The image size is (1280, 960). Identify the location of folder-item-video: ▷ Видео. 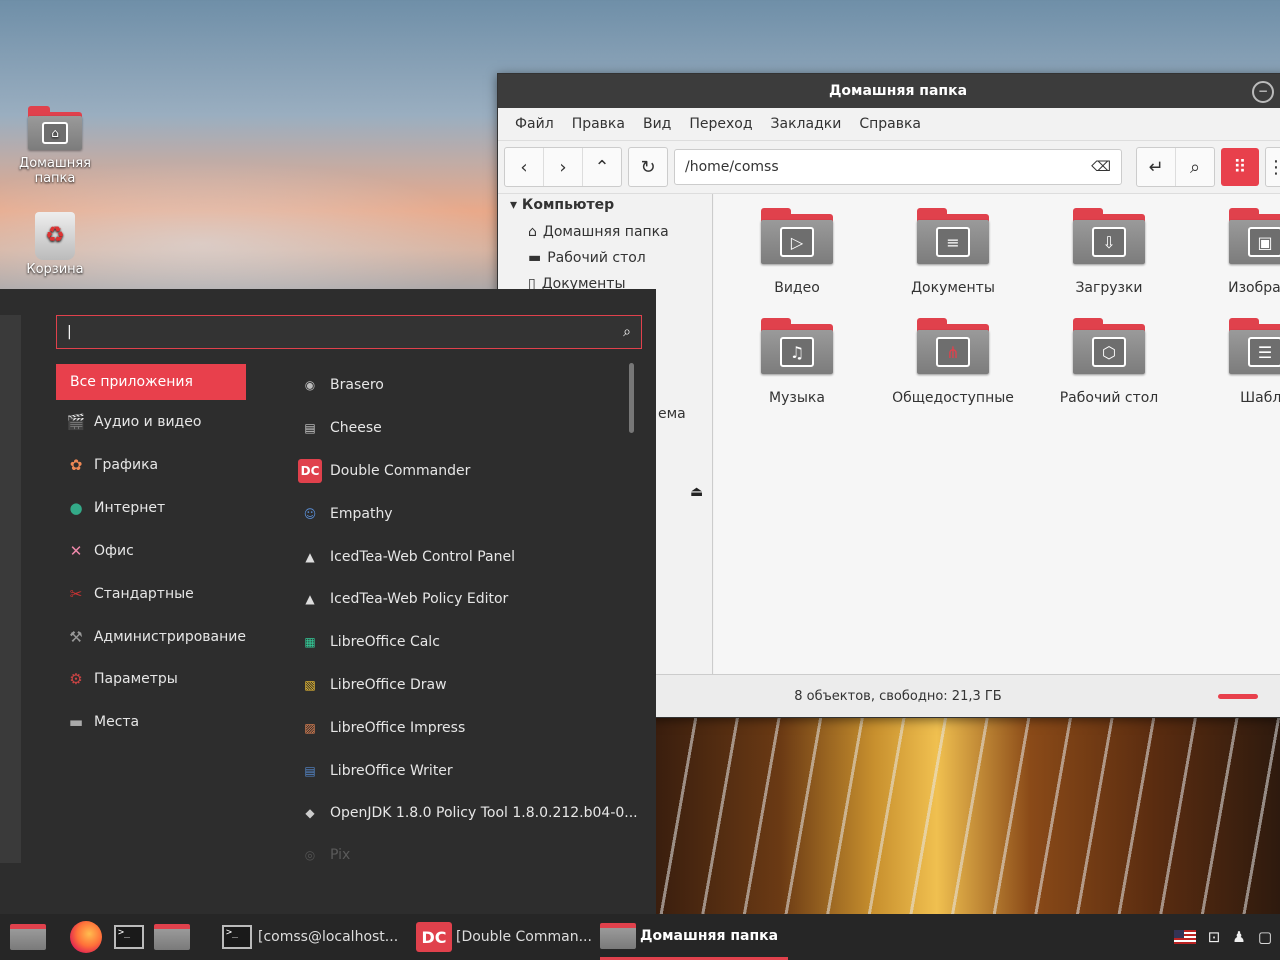
(797, 252).